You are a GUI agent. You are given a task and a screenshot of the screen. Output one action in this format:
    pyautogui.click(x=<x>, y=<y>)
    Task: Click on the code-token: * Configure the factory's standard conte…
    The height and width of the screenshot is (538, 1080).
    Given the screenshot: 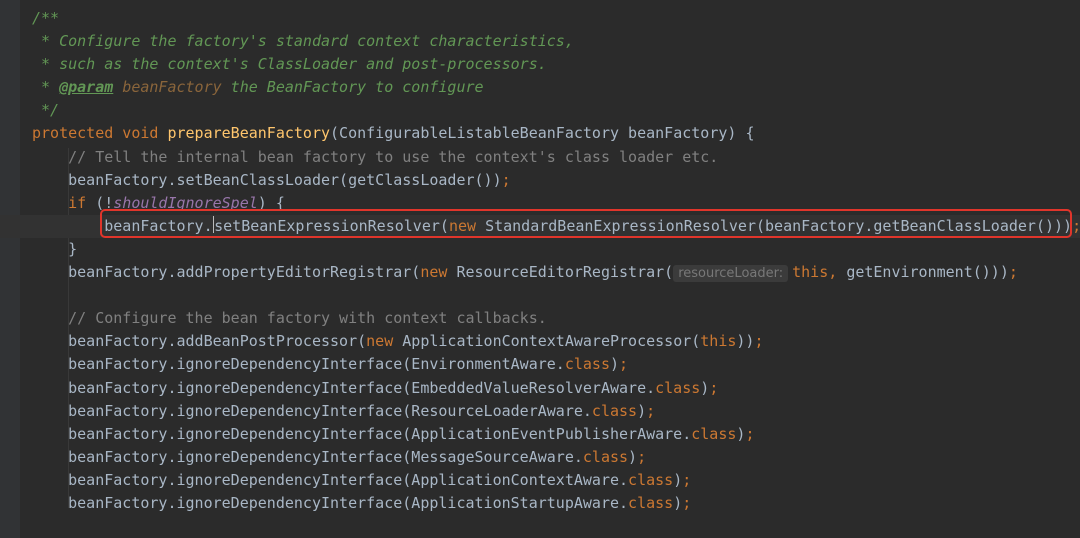 What is the action you would take?
    pyautogui.click(x=303, y=41)
    